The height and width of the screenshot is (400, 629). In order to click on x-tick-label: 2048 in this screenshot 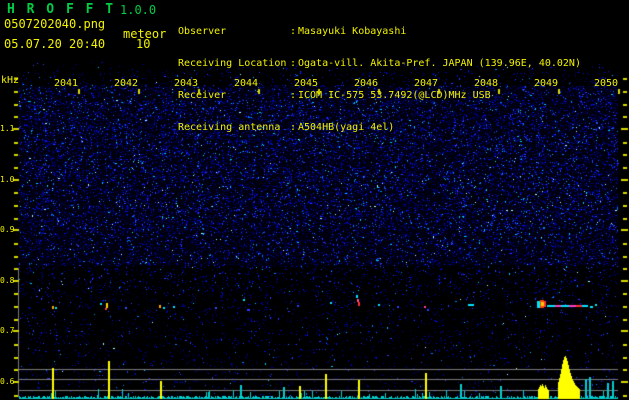, I will do `click(486, 83)`.